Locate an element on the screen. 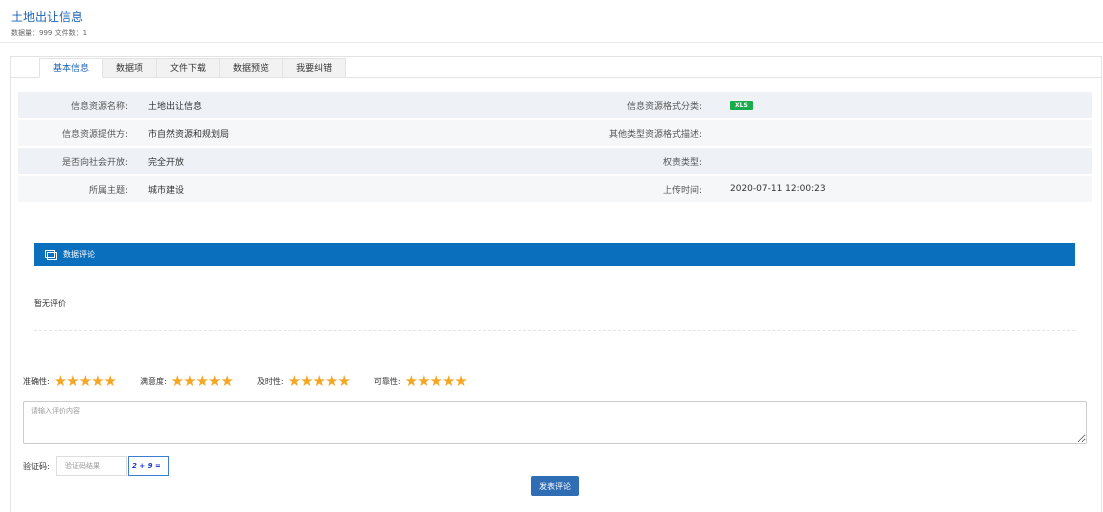 Image resolution: width=1103 pixels, height=512 pixels. tab-file-download: 文件下载 is located at coordinates (189, 68).